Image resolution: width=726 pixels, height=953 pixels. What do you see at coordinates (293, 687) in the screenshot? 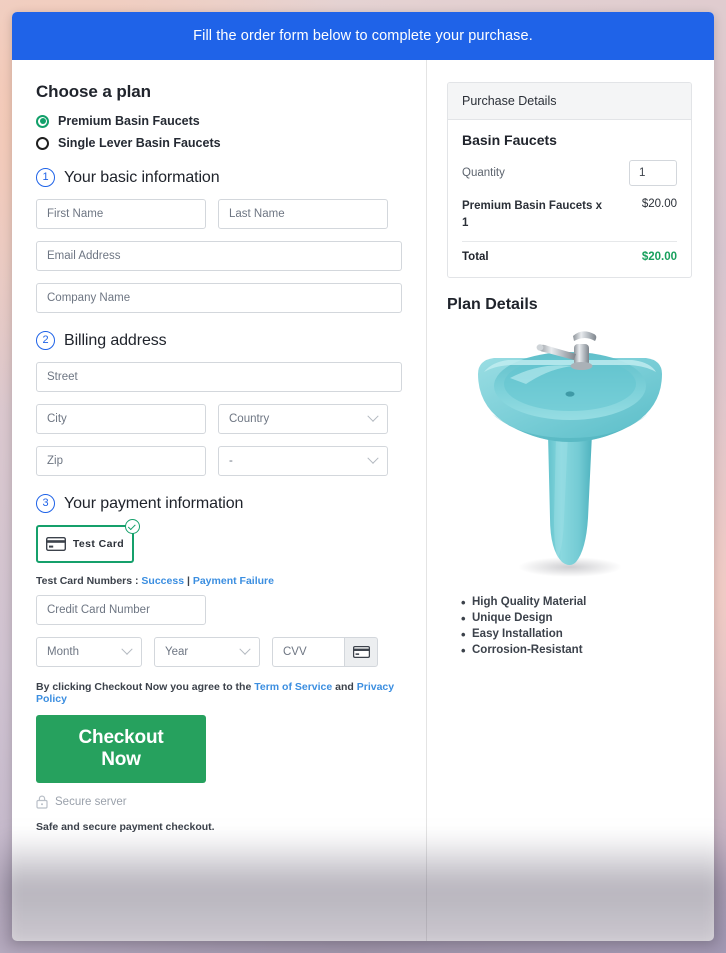
I see `term-of-service-link: Term of Service` at bounding box center [293, 687].